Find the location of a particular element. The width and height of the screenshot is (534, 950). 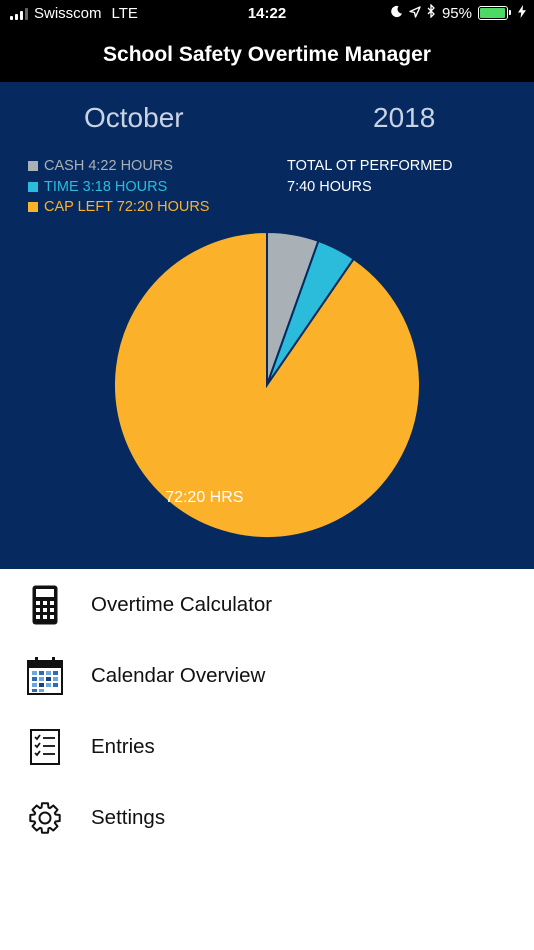

moon-icon is located at coordinates (396, 13).